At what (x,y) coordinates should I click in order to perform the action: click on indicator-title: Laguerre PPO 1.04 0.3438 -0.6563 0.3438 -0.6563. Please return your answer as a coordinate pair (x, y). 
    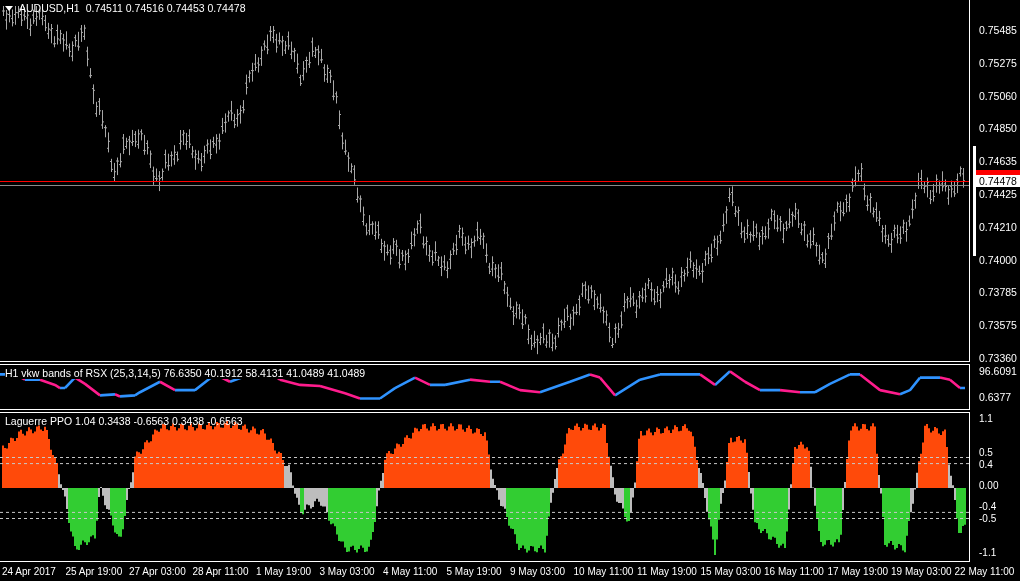
    Looking at the image, I should click on (124, 421).